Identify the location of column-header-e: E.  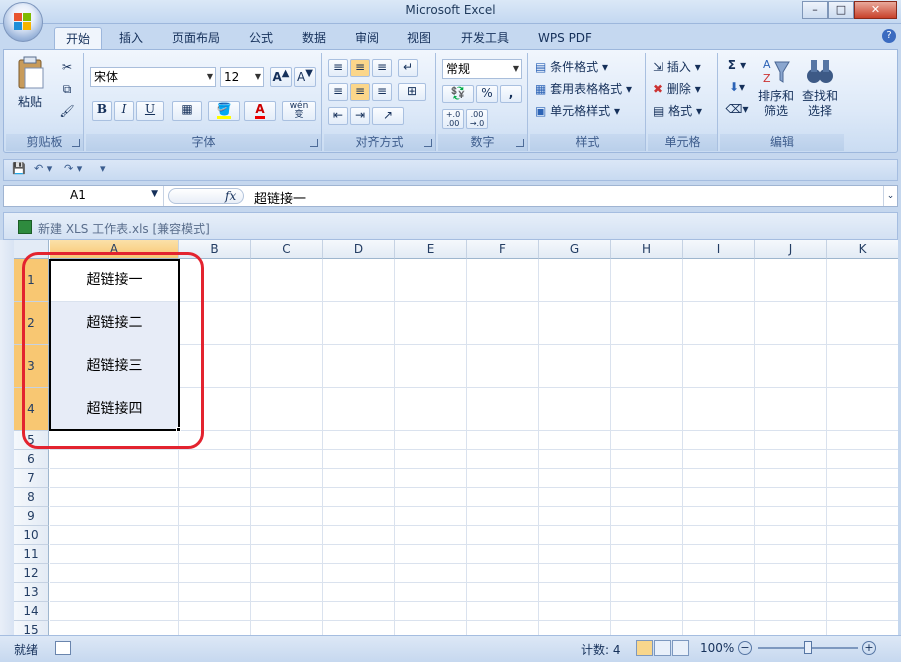
(431, 249).